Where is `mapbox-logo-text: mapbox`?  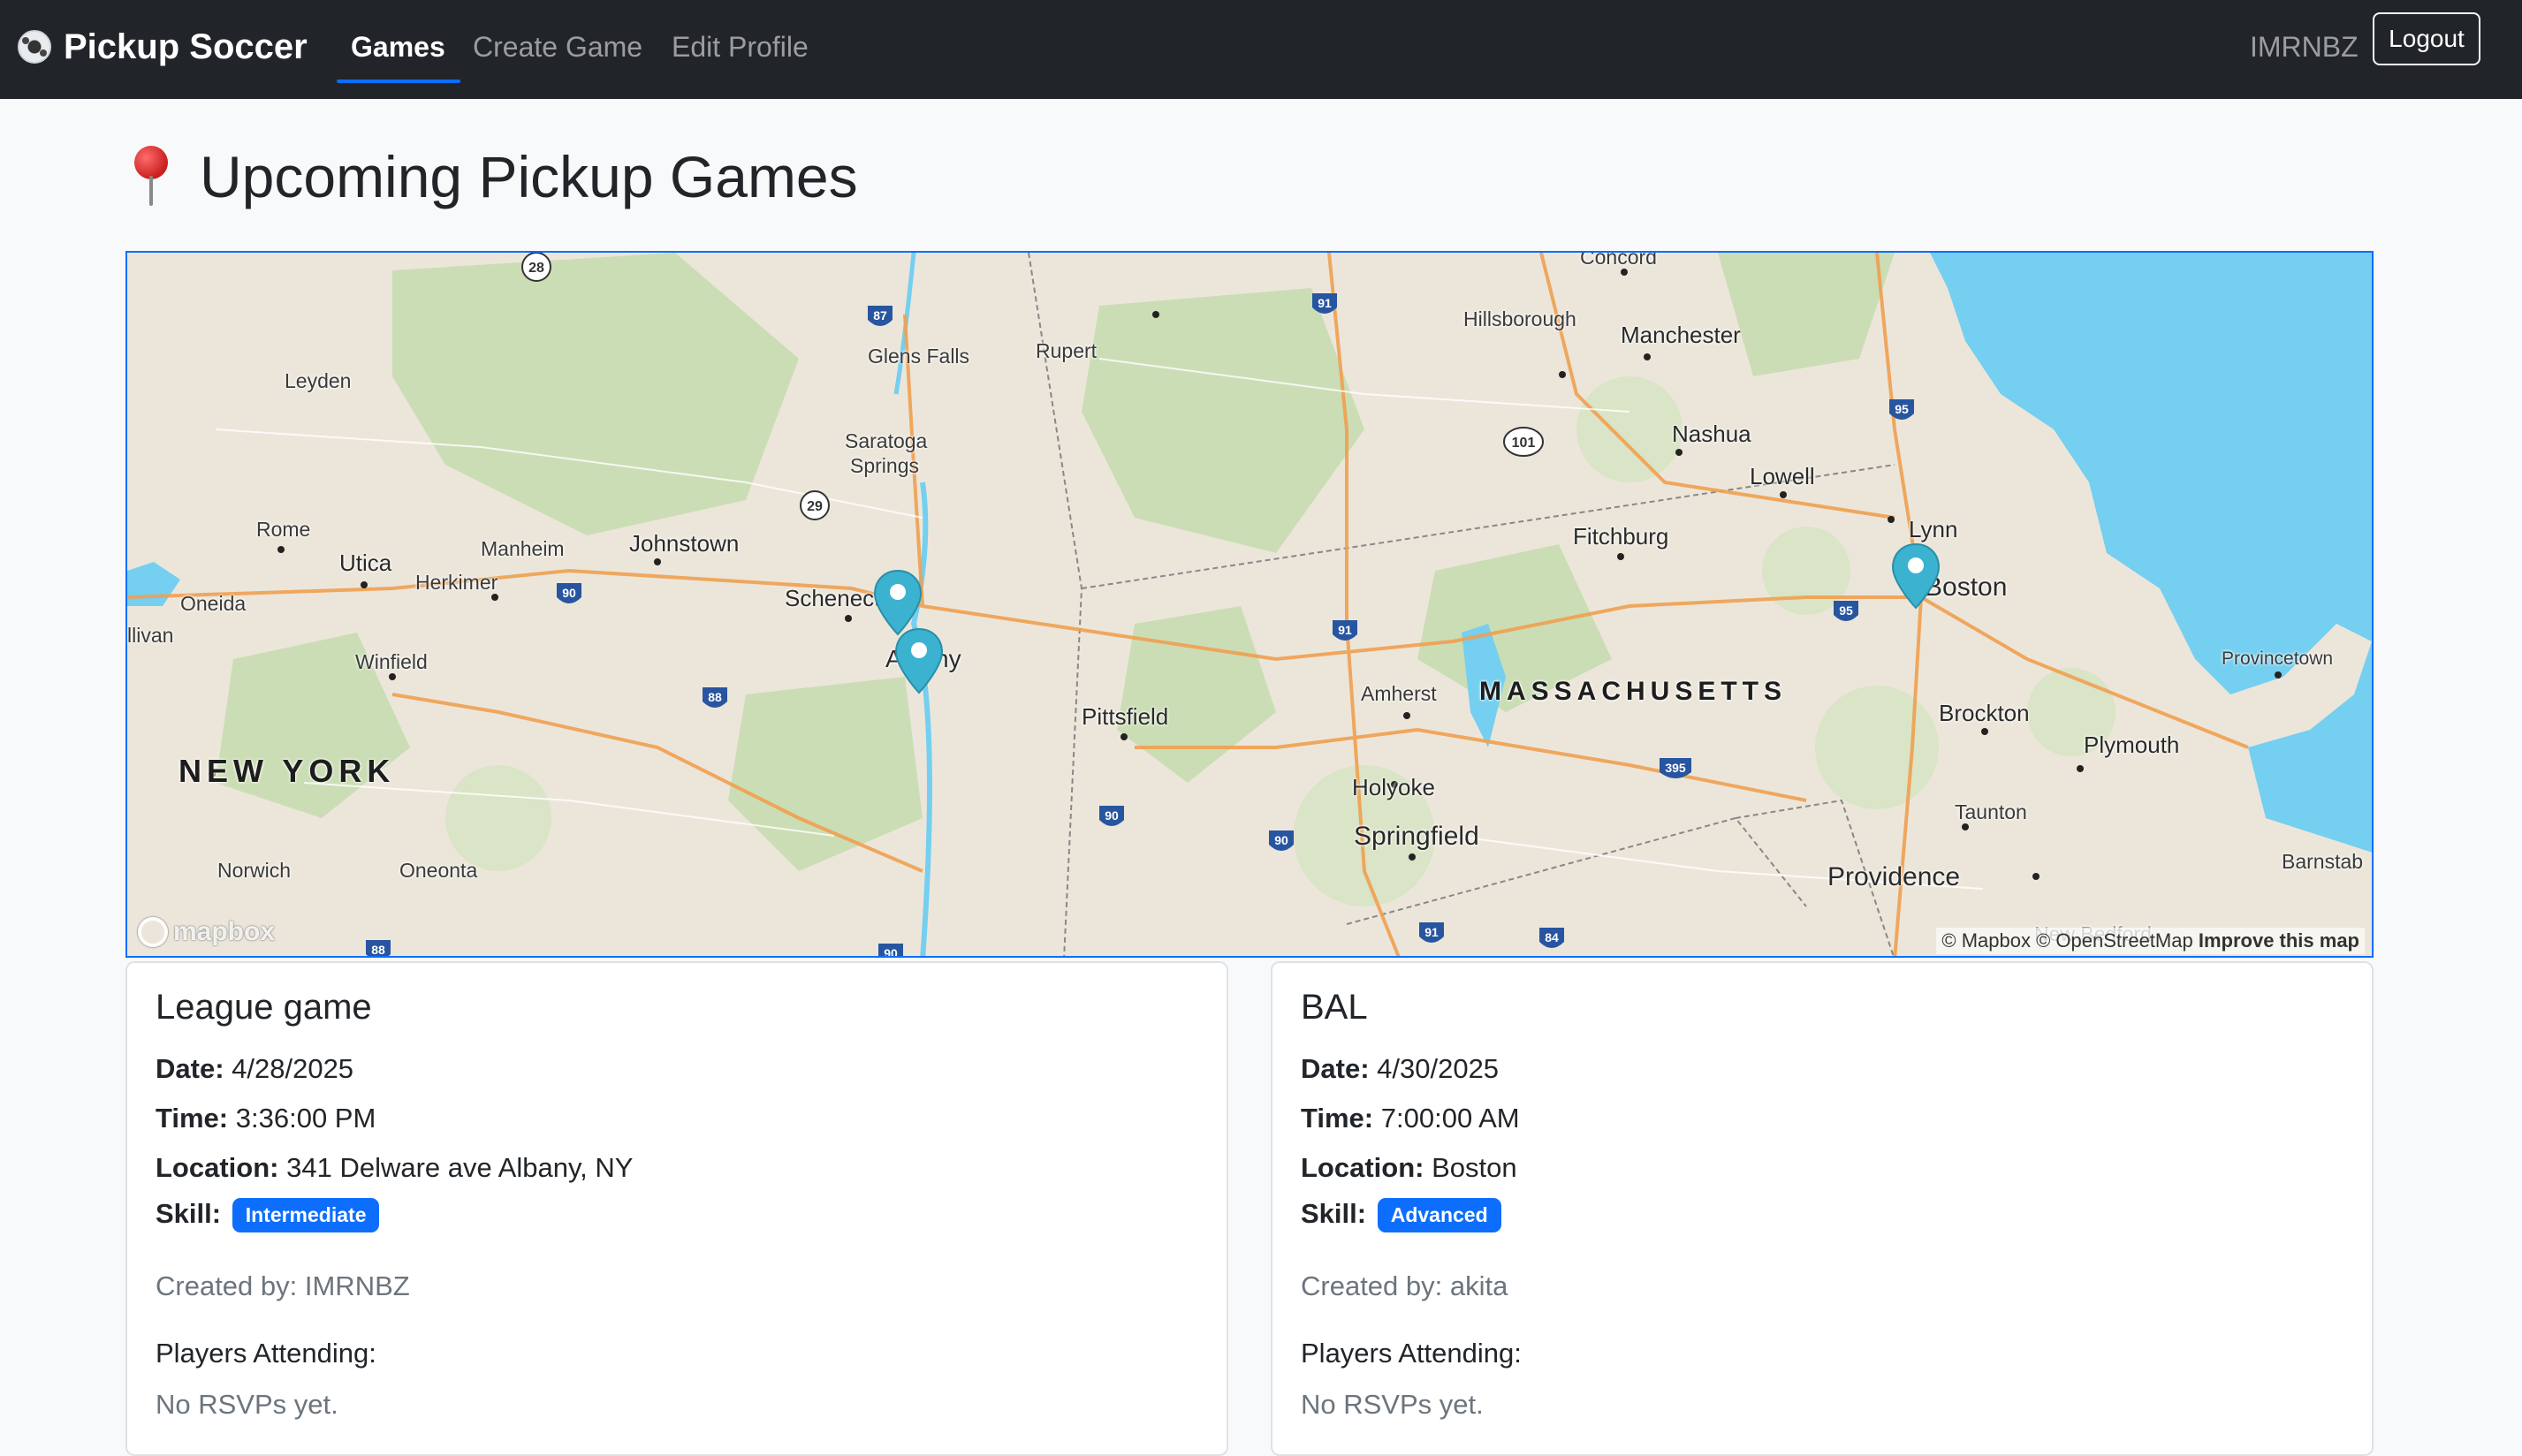 mapbox-logo-text: mapbox is located at coordinates (224, 931).